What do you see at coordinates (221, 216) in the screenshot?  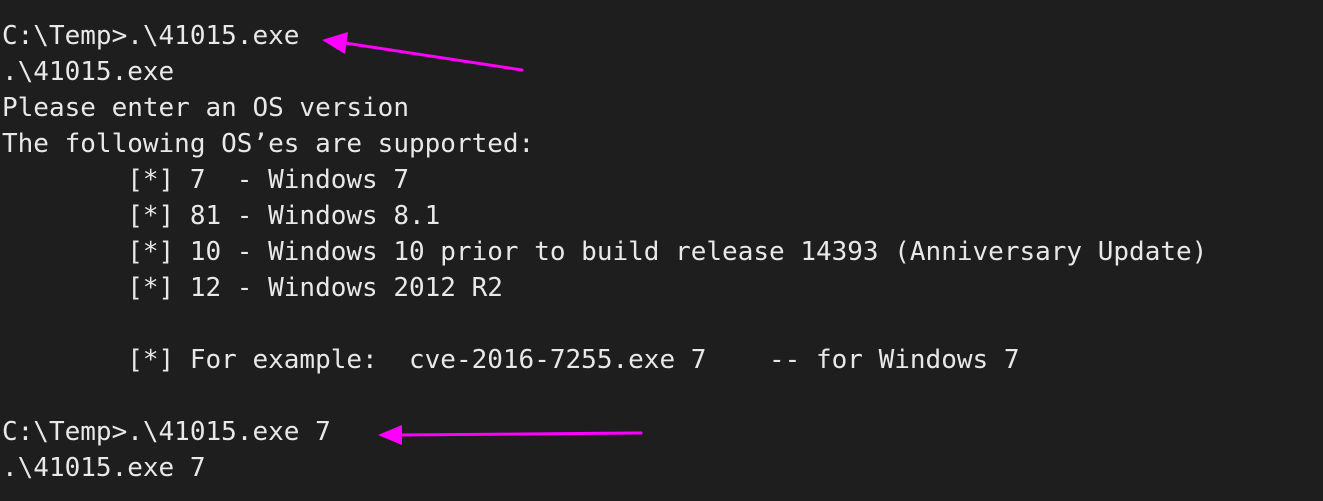 I see `terminal-line-os-win81: [*] 81 - Windows 8.1` at bounding box center [221, 216].